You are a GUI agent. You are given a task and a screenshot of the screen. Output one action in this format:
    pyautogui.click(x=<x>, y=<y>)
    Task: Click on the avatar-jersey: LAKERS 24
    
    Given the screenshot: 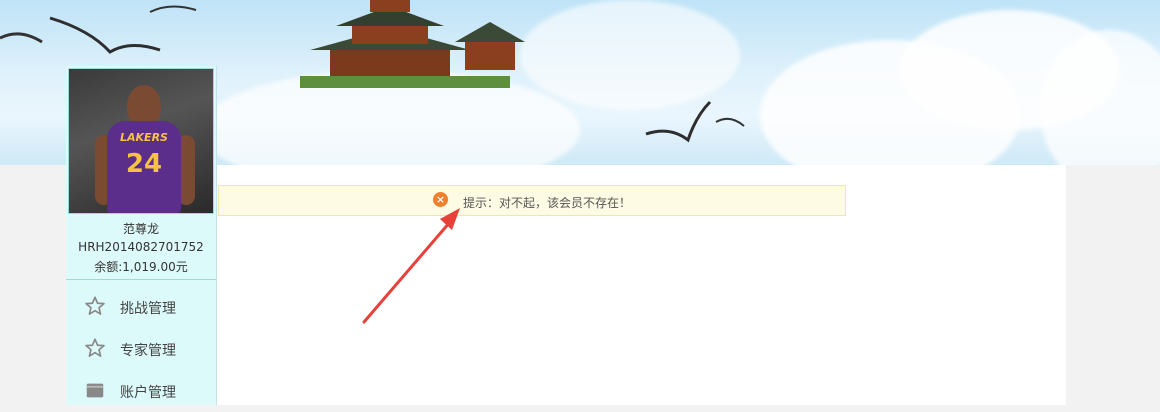 What is the action you would take?
    pyautogui.click(x=144, y=167)
    